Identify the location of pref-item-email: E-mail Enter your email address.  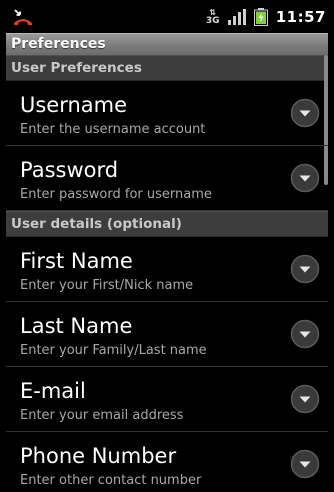
(167, 399).